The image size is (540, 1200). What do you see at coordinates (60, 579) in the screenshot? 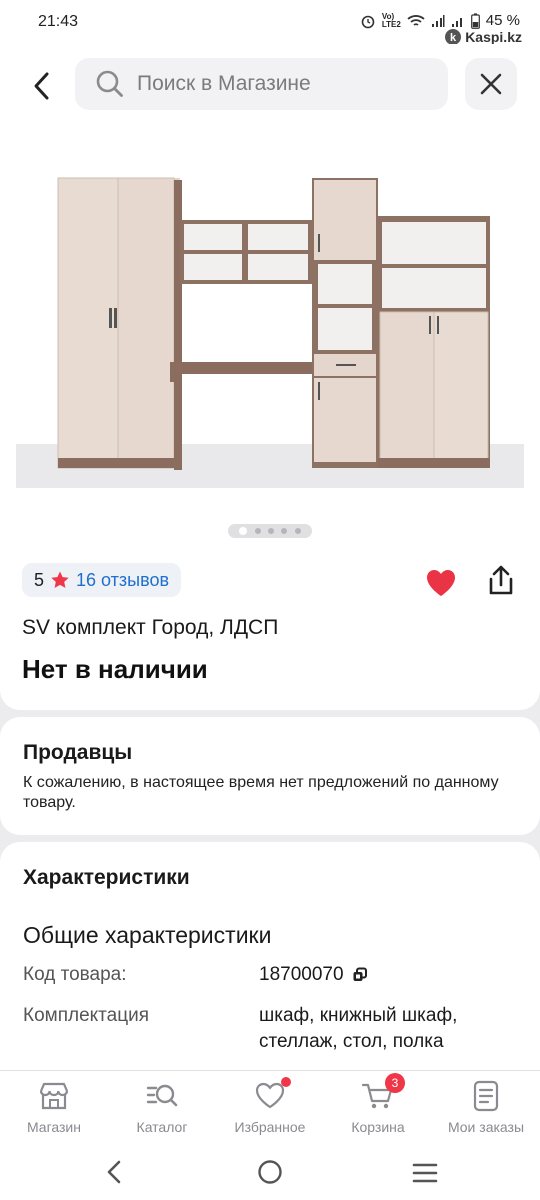
I see `star-icon` at bounding box center [60, 579].